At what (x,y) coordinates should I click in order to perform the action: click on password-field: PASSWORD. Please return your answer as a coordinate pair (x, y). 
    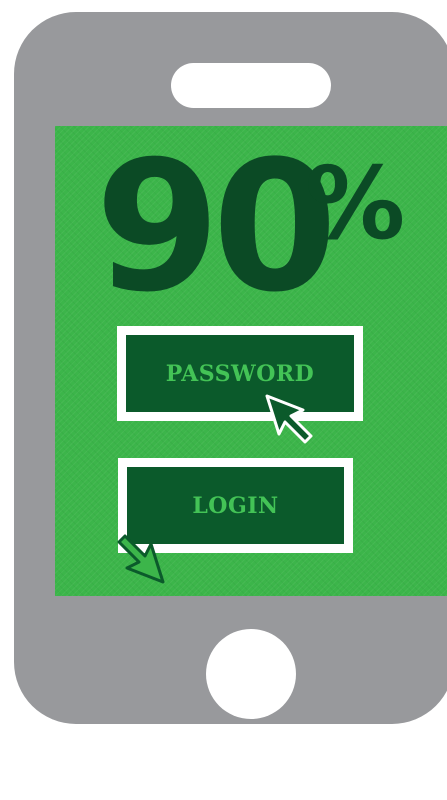
    Looking at the image, I should click on (240, 373).